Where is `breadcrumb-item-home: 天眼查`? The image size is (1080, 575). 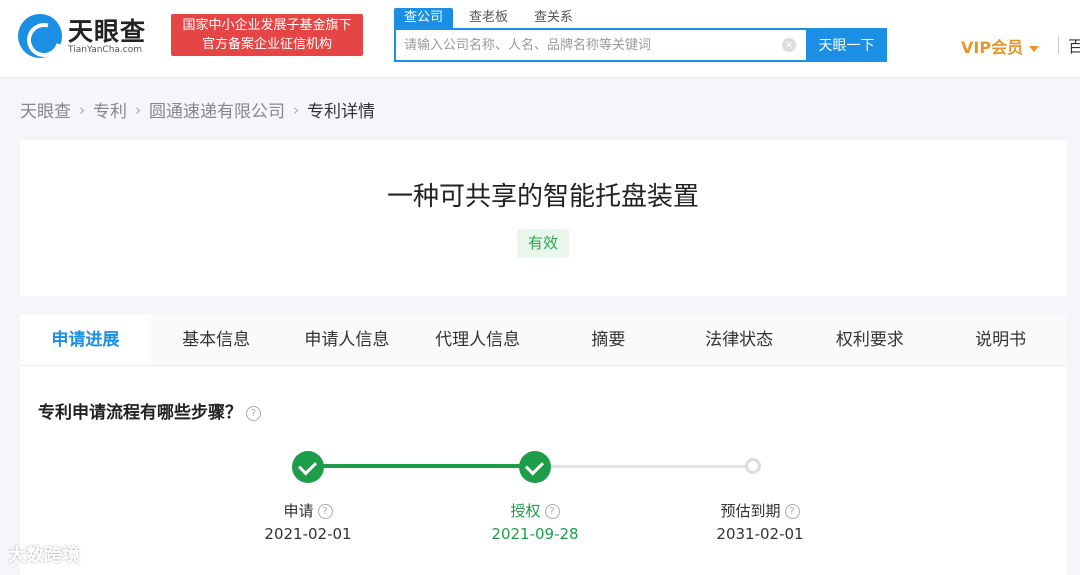
breadcrumb-item-home: 天眼查 is located at coordinates (45, 109).